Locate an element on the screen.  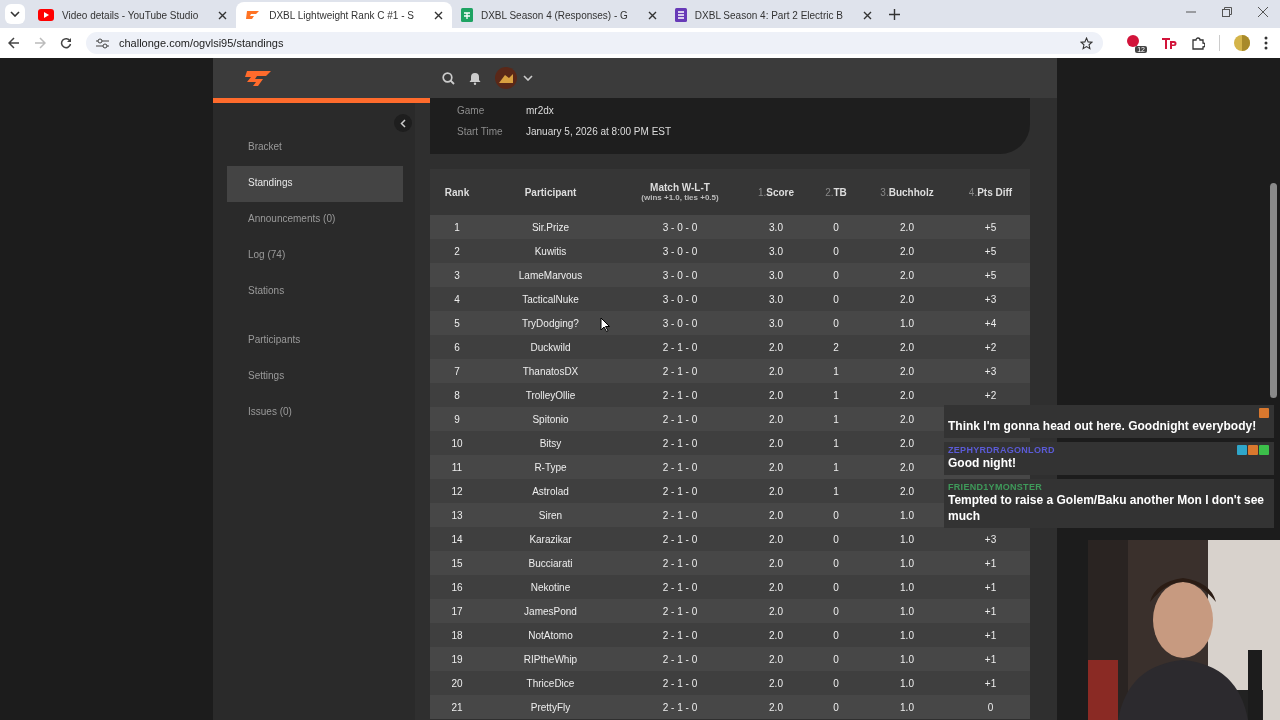
site-logo is located at coordinates (258, 78).